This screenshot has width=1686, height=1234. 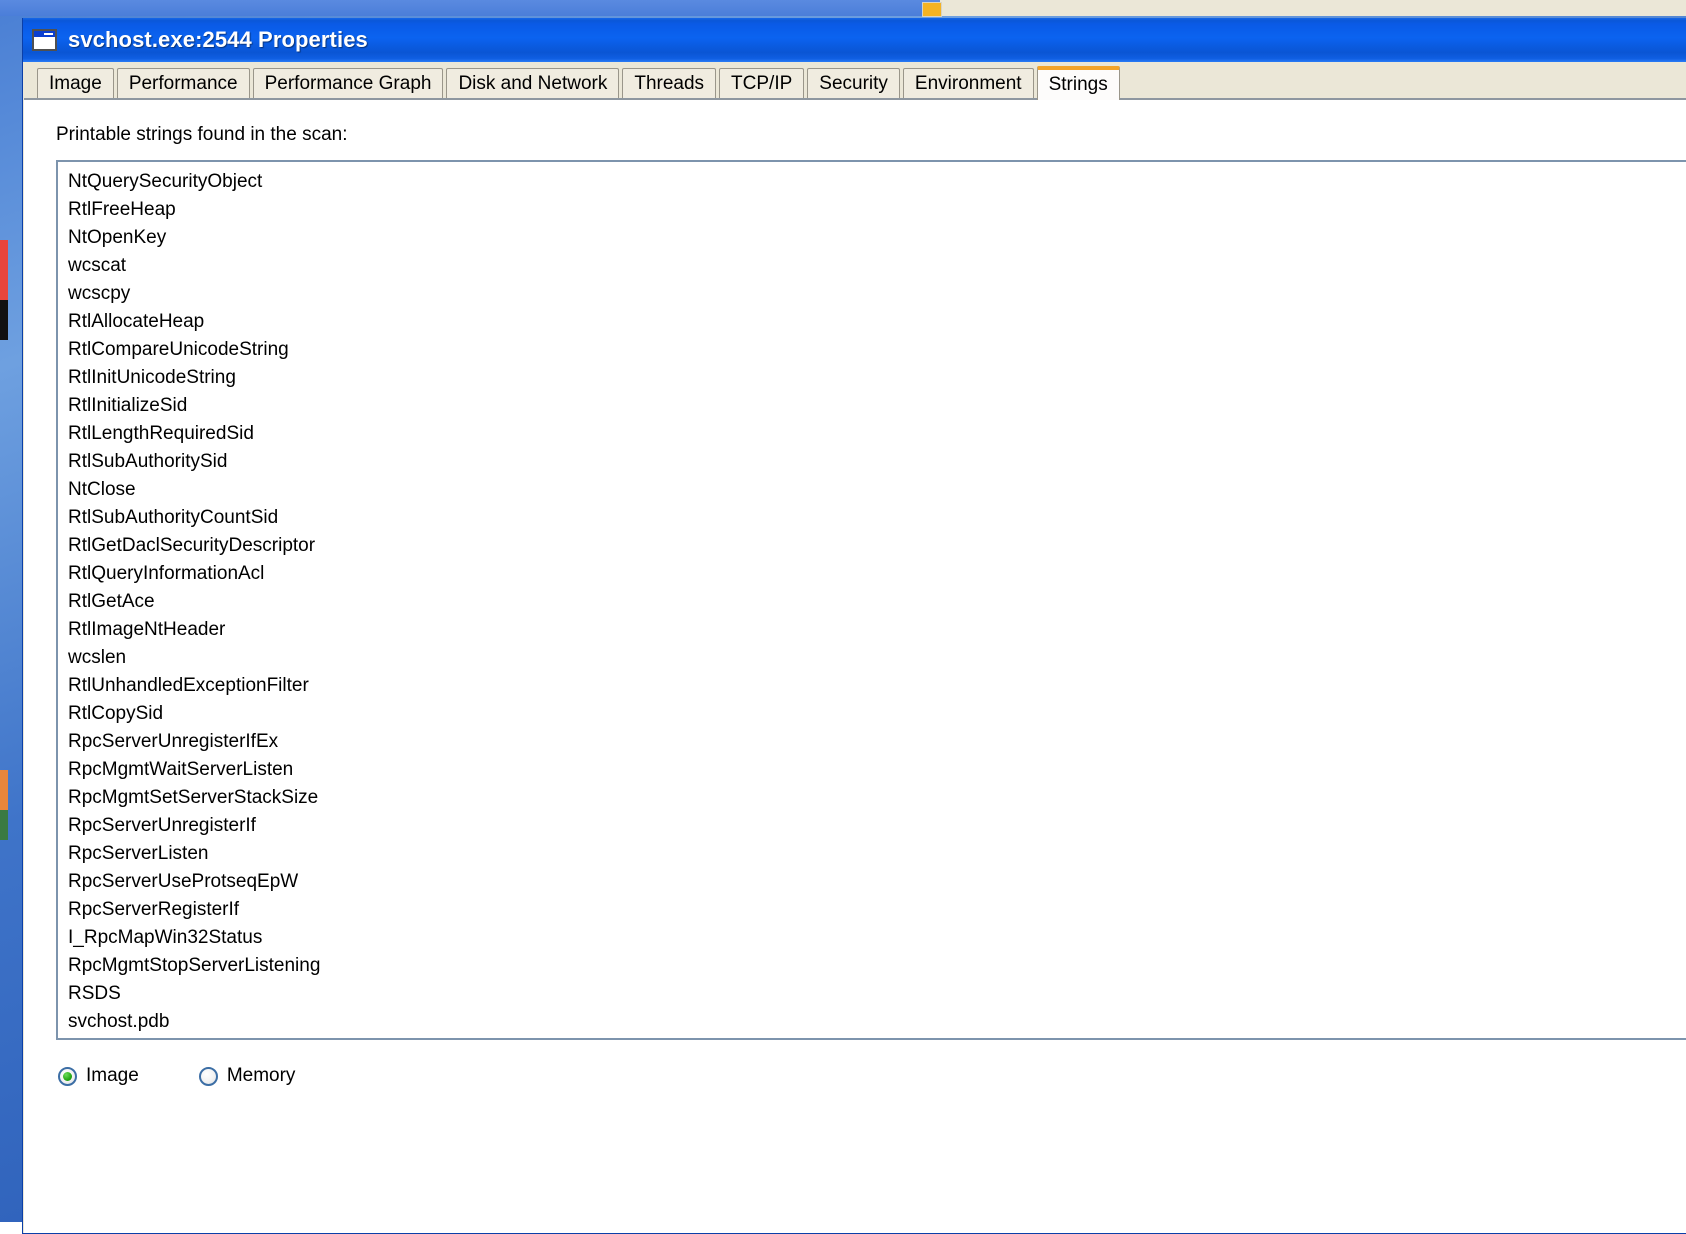 What do you see at coordinates (877, 714) in the screenshot?
I see `list-item: RtlCopySid` at bounding box center [877, 714].